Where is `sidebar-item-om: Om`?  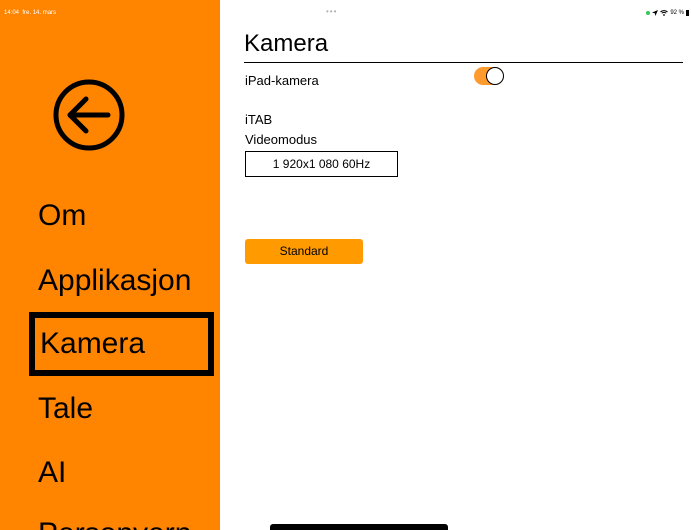 sidebar-item-om: Om is located at coordinates (62, 216).